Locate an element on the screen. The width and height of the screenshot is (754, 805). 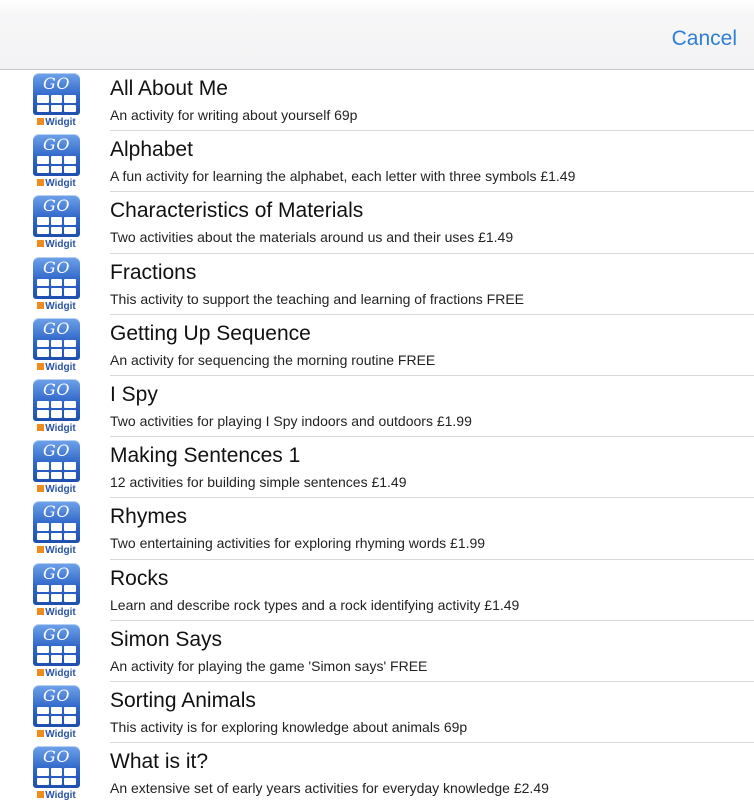
item-title: Fractions is located at coordinates (153, 272).